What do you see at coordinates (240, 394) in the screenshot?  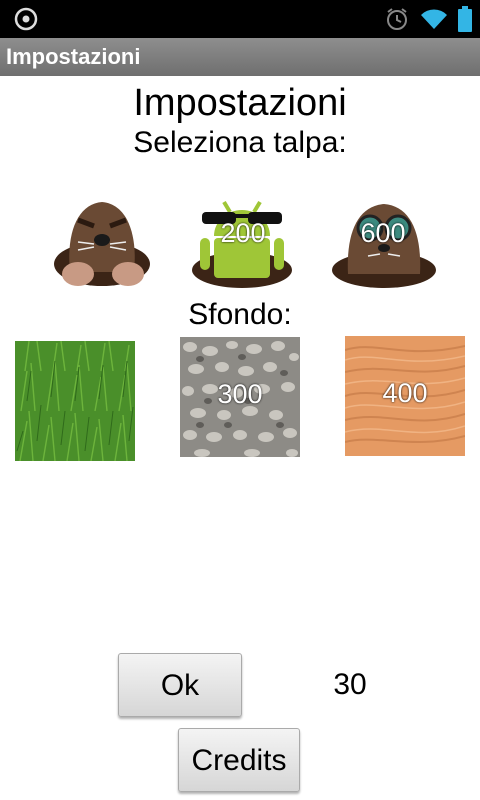 I see `background-price: 300` at bounding box center [240, 394].